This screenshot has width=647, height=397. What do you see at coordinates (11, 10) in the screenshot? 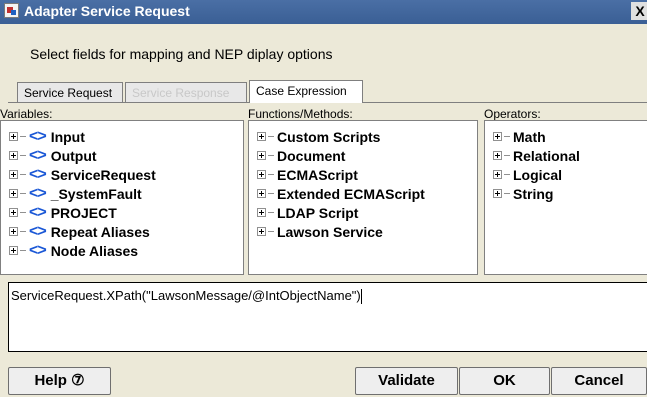
I see `app-icon` at bounding box center [11, 10].